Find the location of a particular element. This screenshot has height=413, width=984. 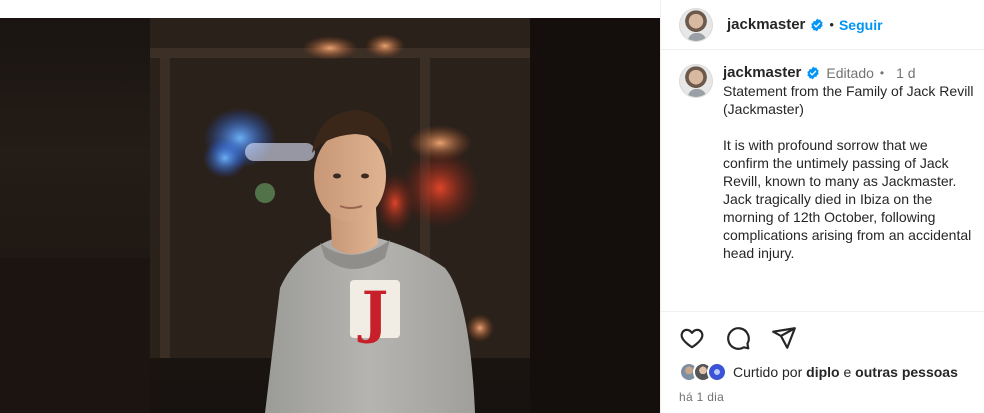

action-bar is located at coordinates (738, 338).